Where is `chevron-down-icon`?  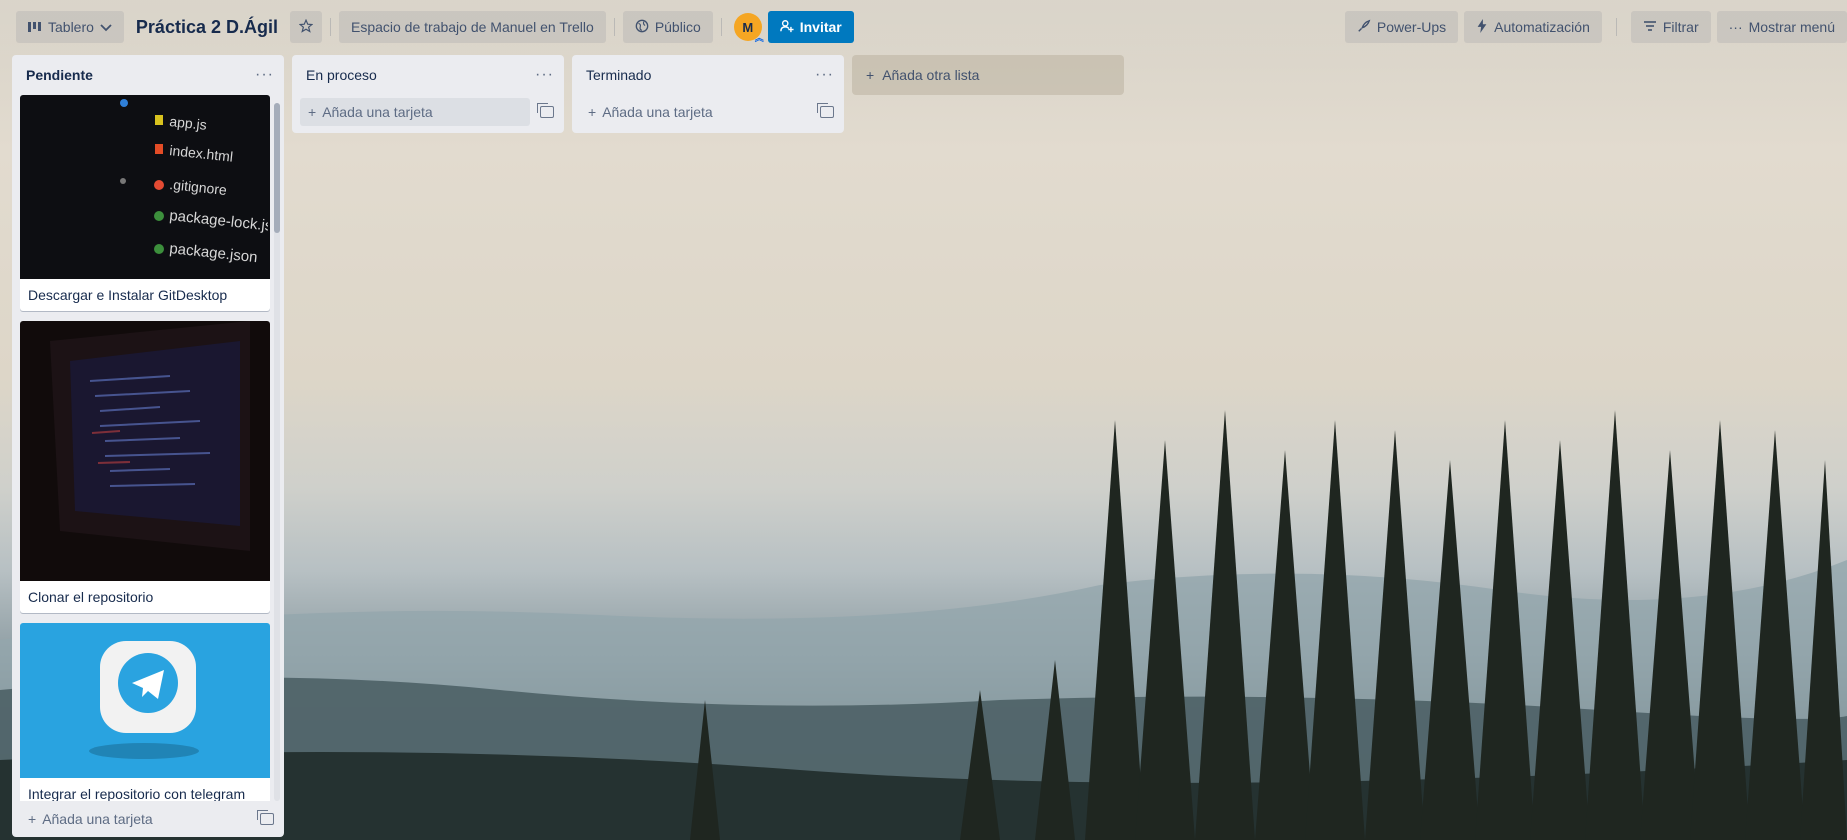
chevron-down-icon is located at coordinates (106, 27).